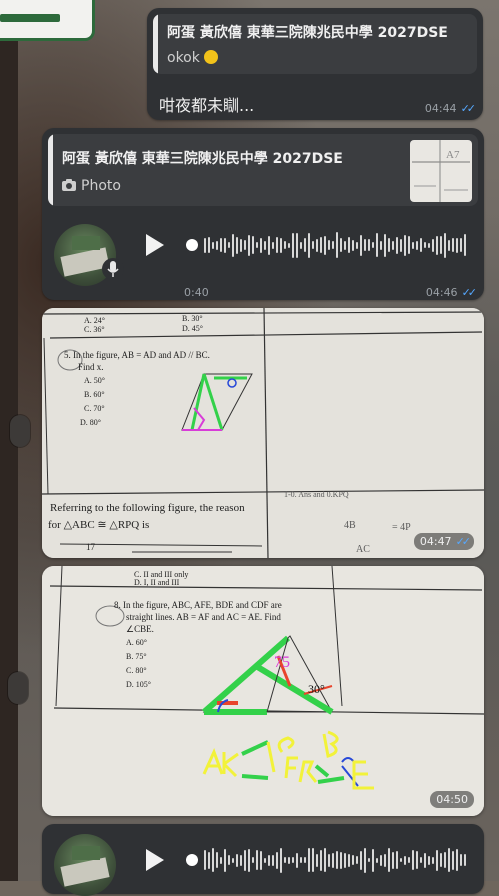  What do you see at coordinates (94, 380) in the screenshot?
I see `q5-option-a: A. 50°` at bounding box center [94, 380].